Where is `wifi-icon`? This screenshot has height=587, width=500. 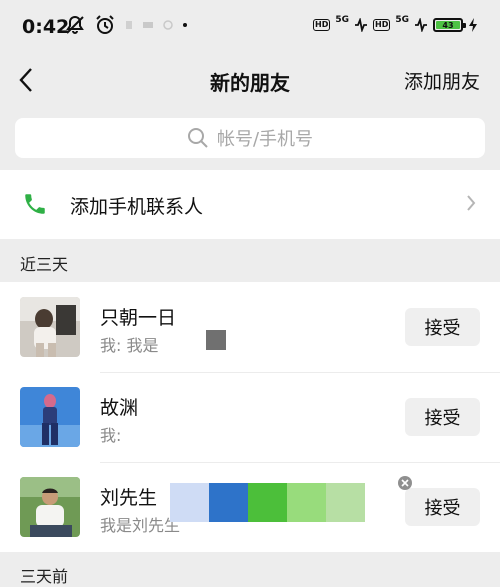
wifi-icon is located at coordinates (168, 25).